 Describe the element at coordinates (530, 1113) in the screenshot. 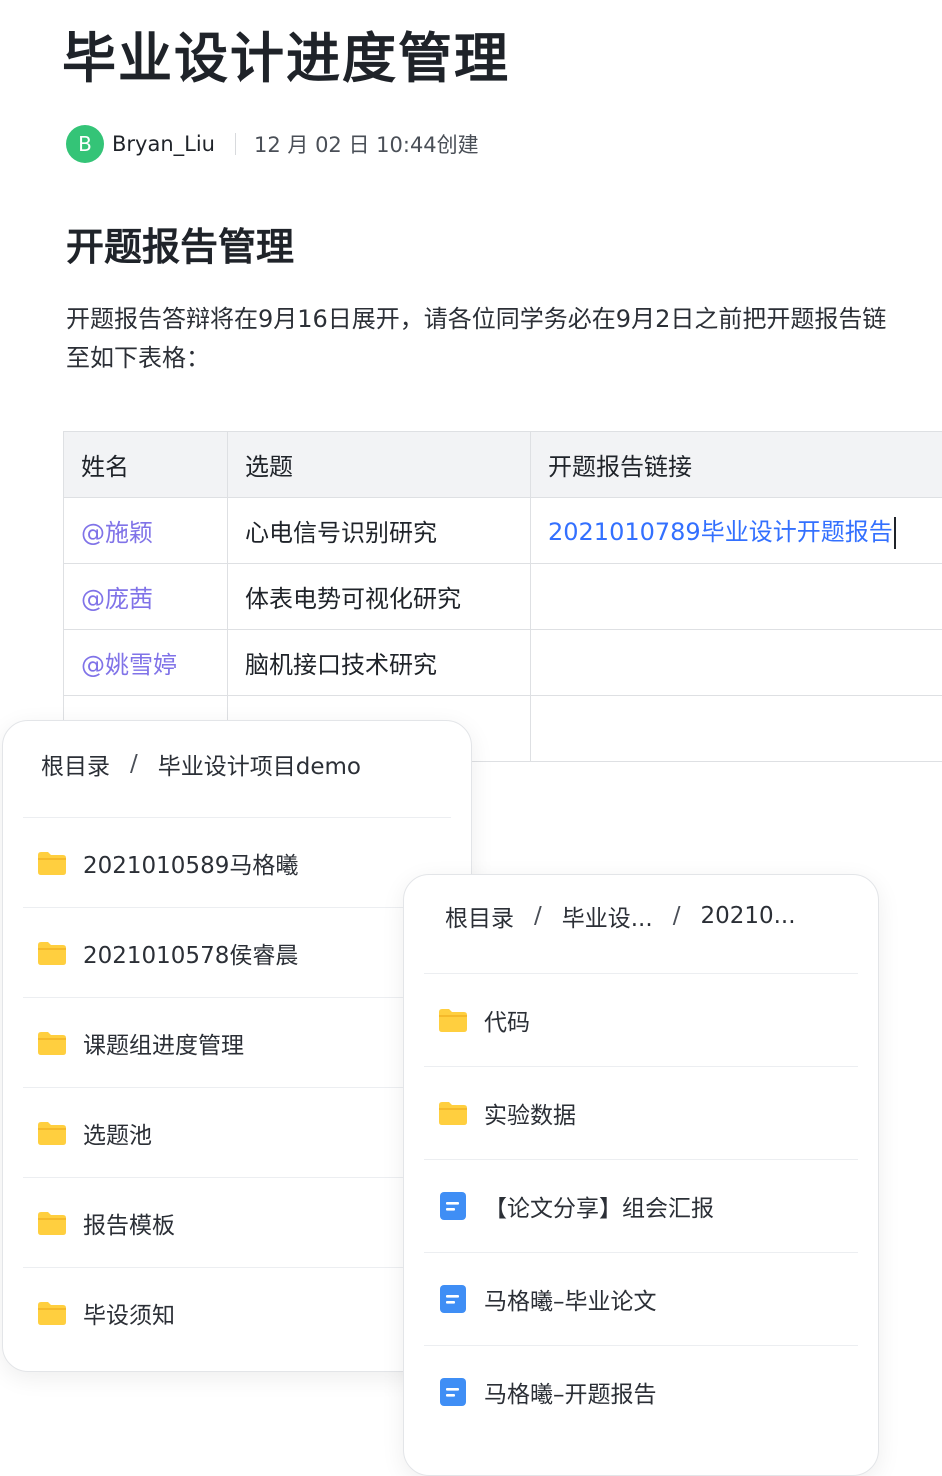

I see `item-label: 实验数据` at that location.